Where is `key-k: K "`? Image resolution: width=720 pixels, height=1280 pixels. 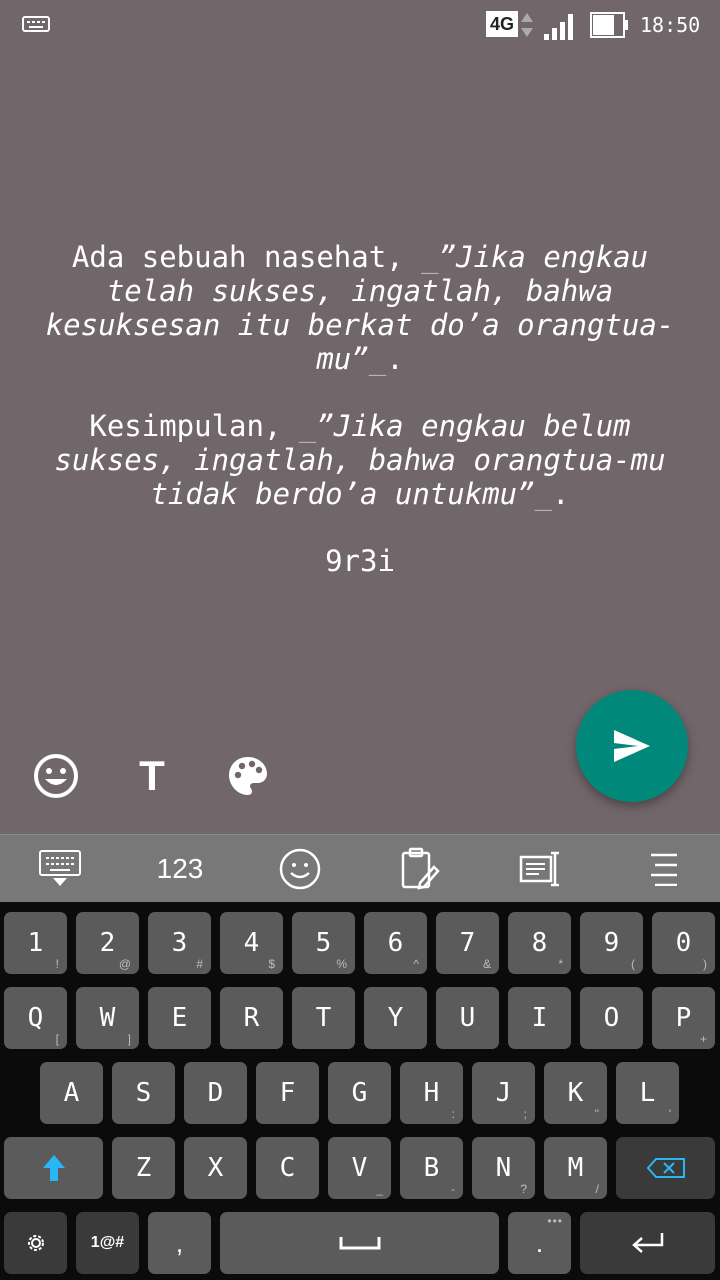
key-k: K " is located at coordinates (575, 1093).